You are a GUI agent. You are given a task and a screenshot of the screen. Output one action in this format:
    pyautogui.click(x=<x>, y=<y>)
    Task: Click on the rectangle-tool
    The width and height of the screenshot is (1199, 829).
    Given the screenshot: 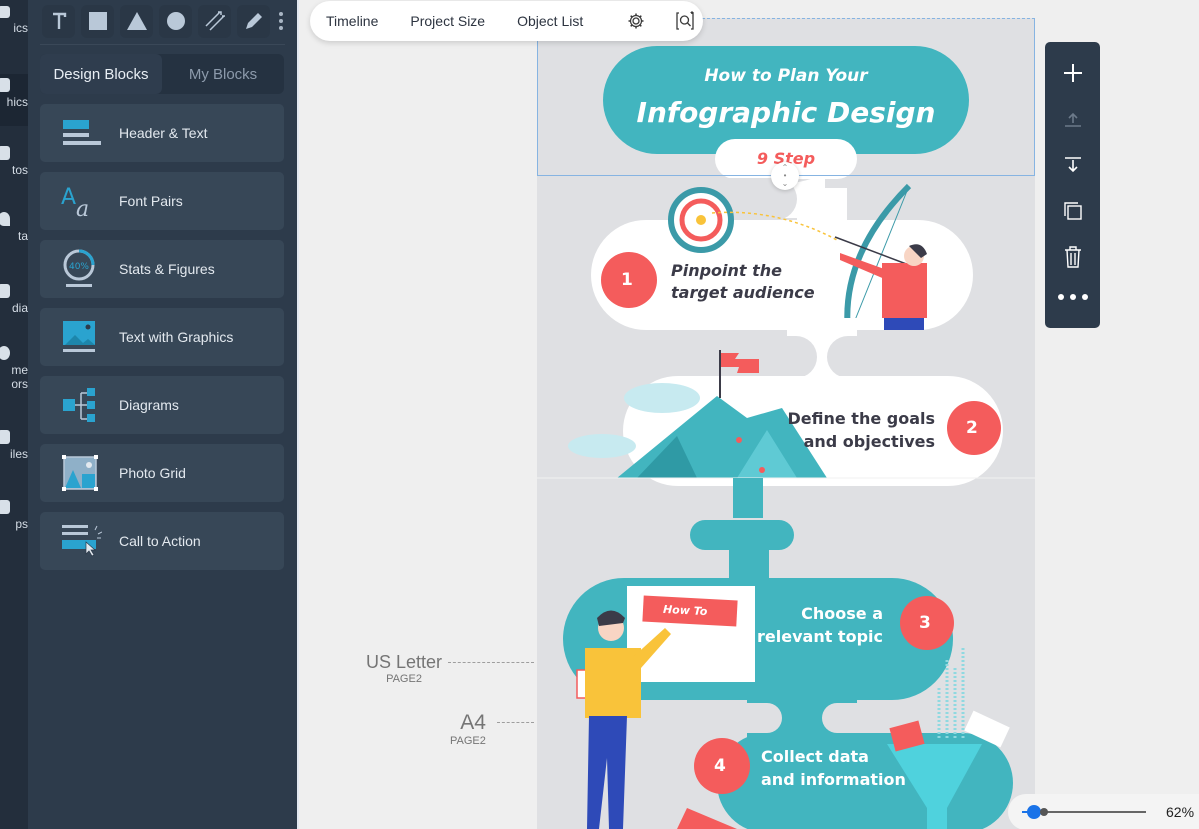 What is the action you would take?
    pyautogui.click(x=97, y=21)
    